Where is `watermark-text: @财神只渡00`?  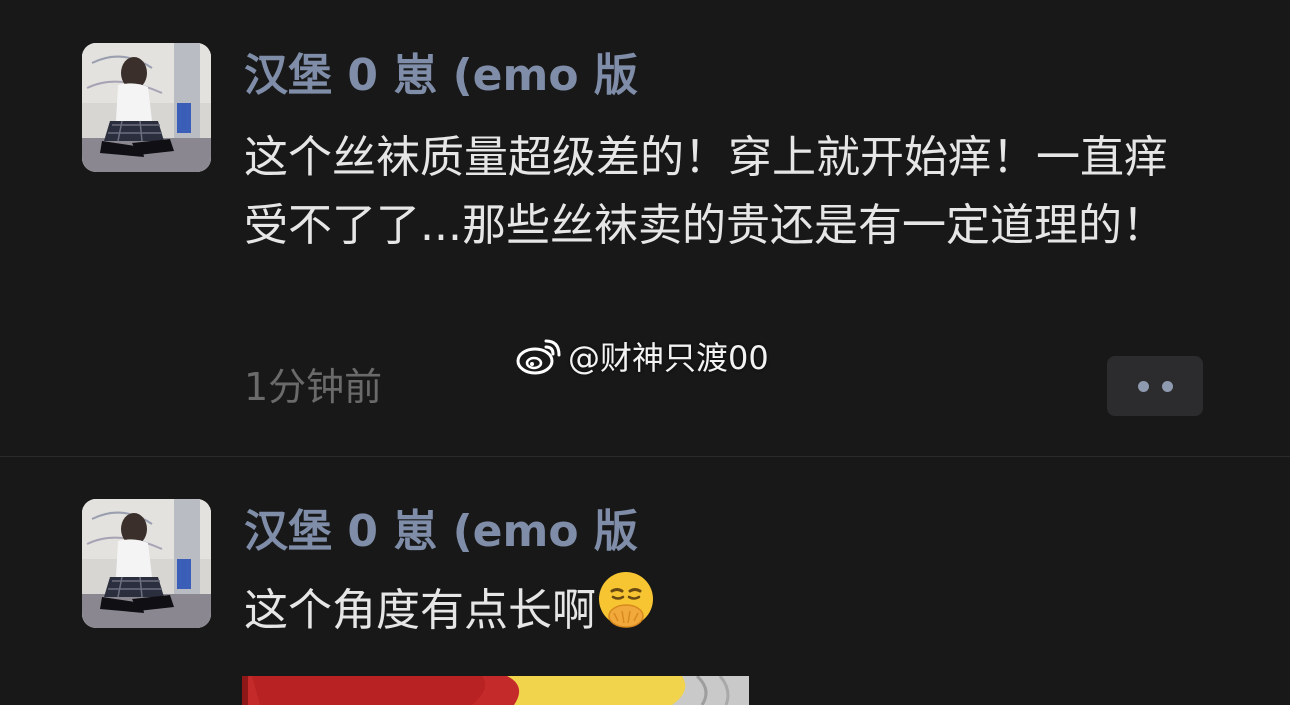
watermark-text: @财神只渡00 is located at coordinates (668, 358).